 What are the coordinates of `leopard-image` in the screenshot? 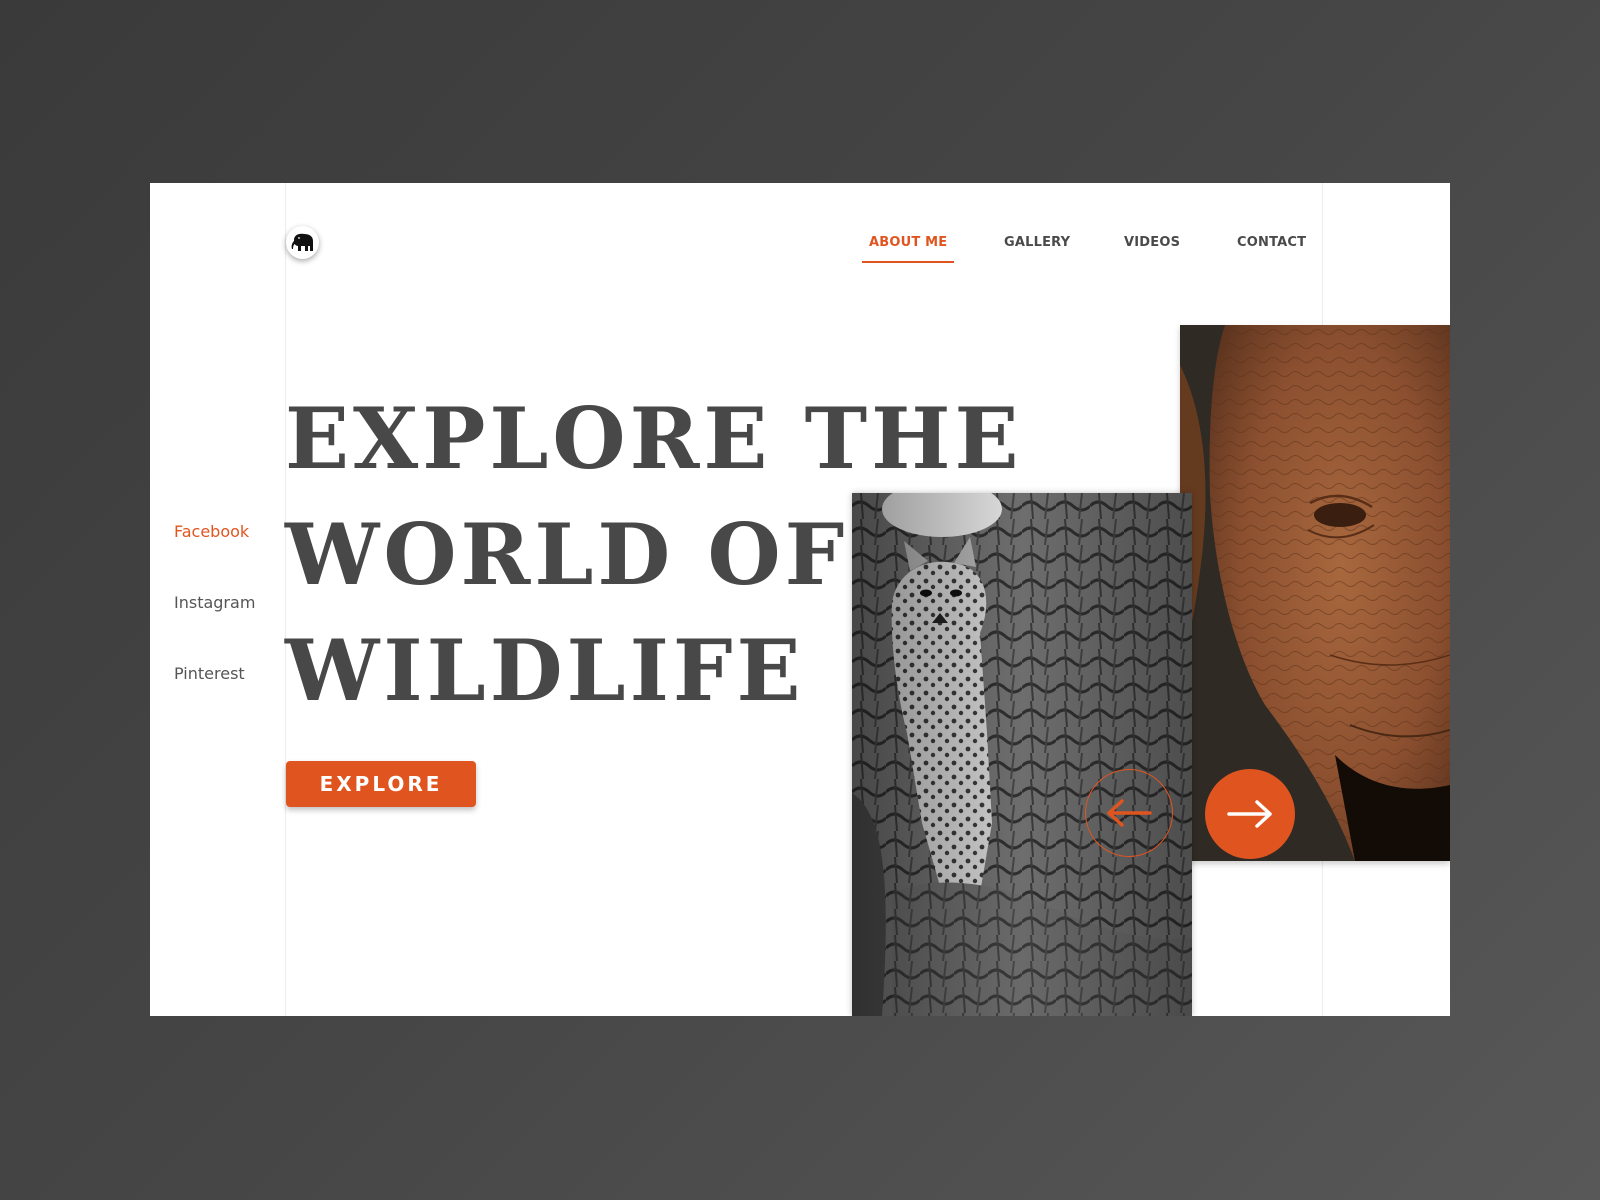 It's located at (1022, 754).